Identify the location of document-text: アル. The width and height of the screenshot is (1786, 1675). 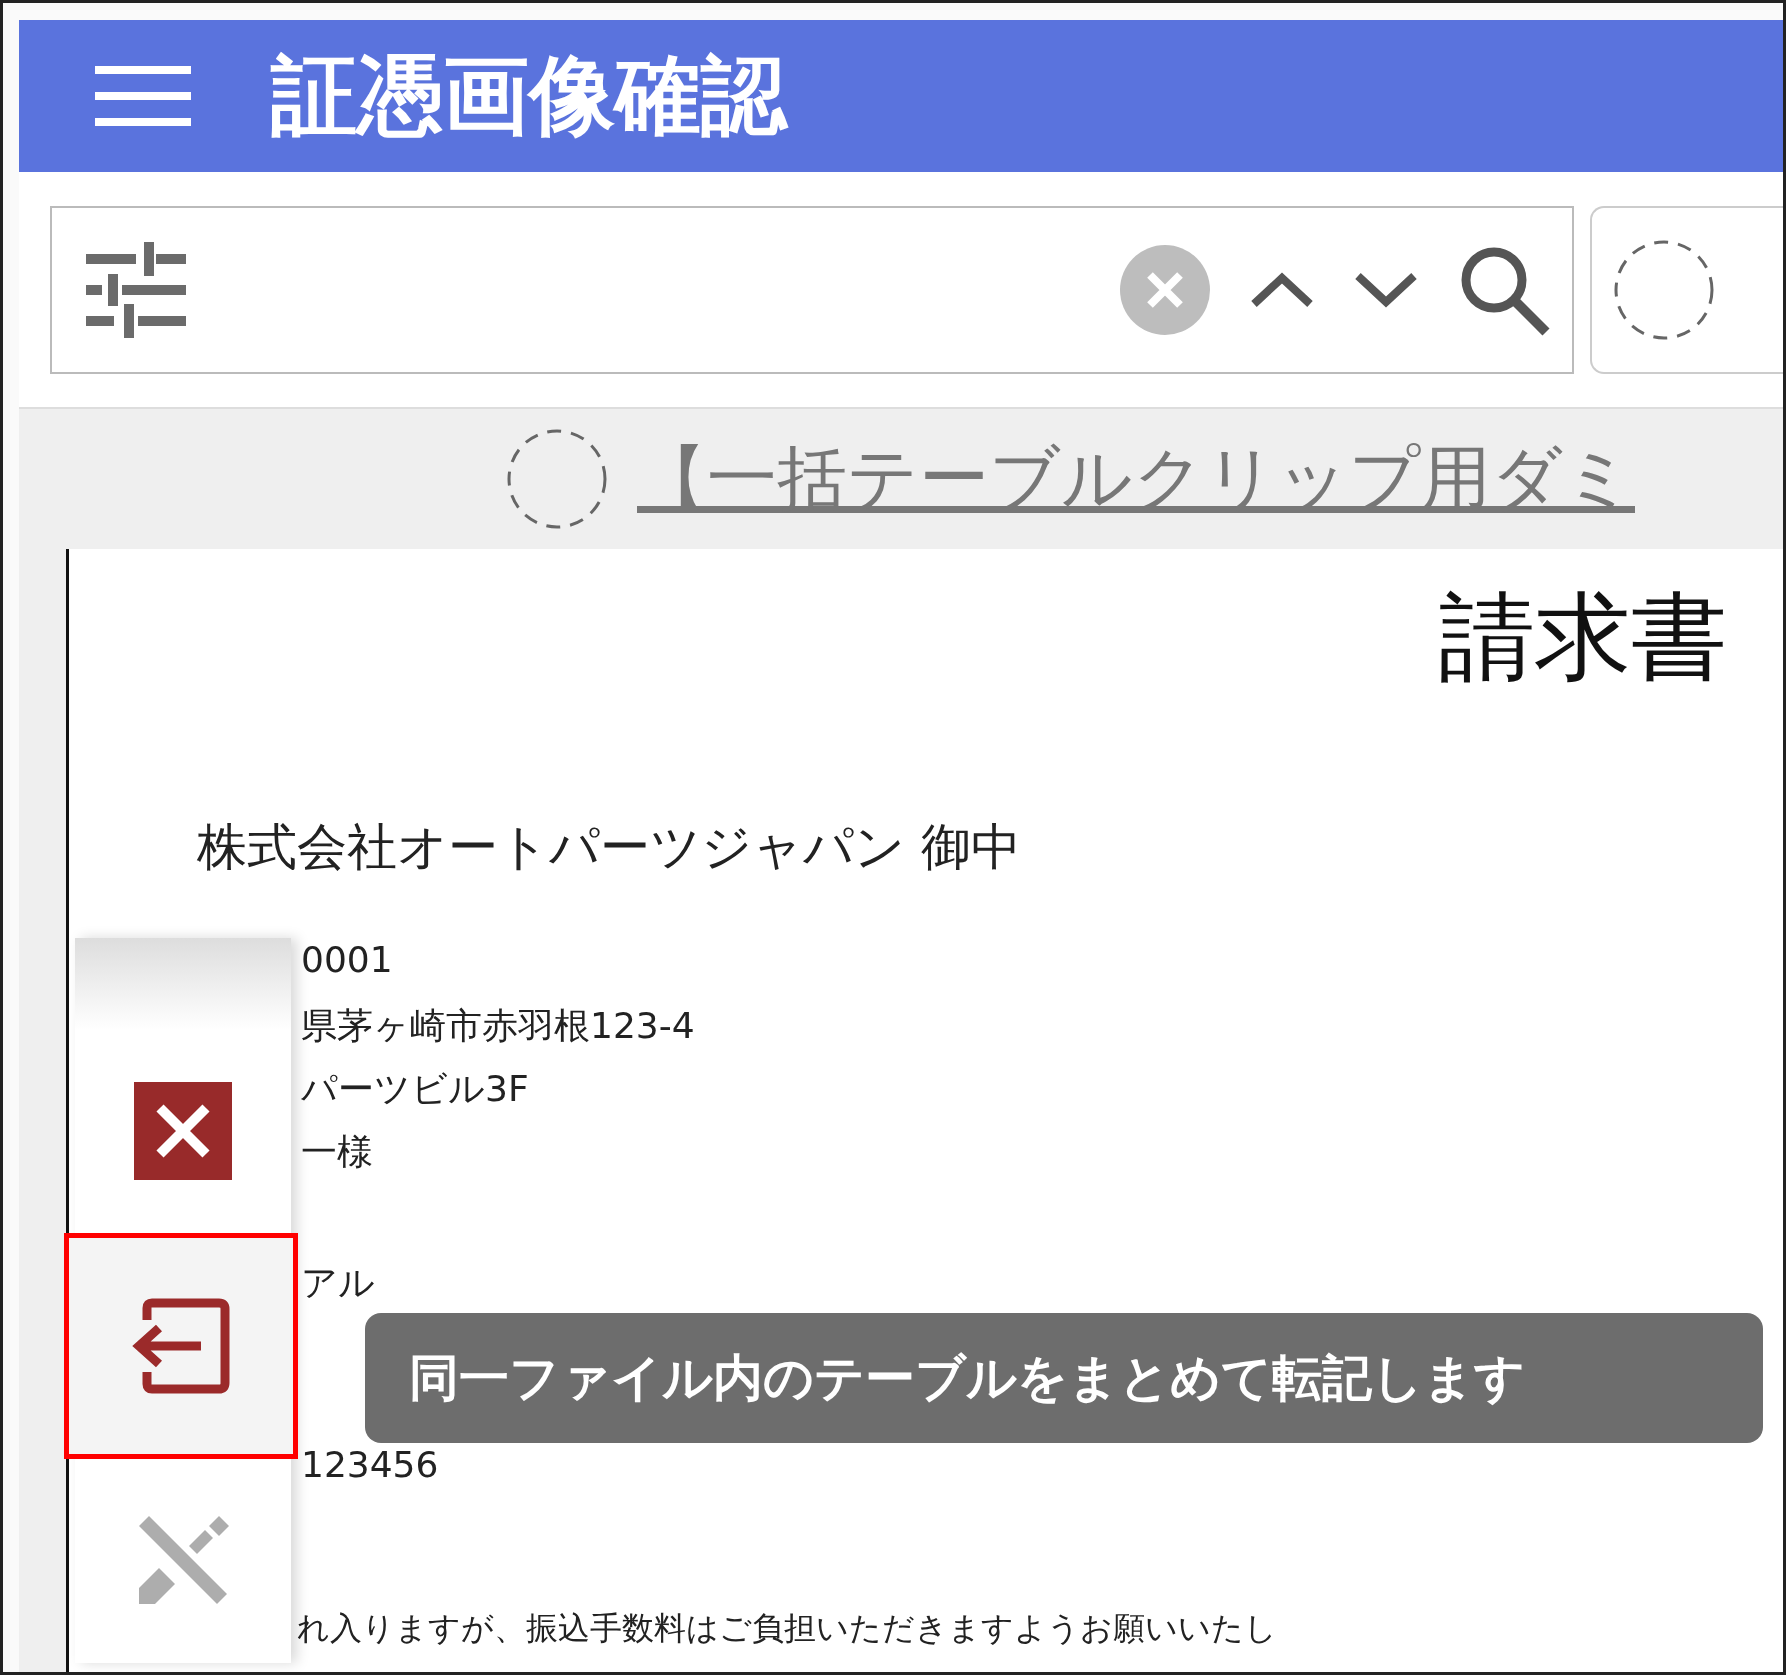
(338, 1283).